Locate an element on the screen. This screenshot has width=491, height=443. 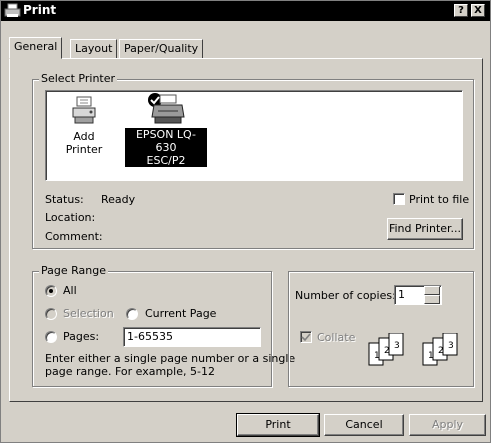
collate-page-1b: 1 is located at coordinates (431, 356).